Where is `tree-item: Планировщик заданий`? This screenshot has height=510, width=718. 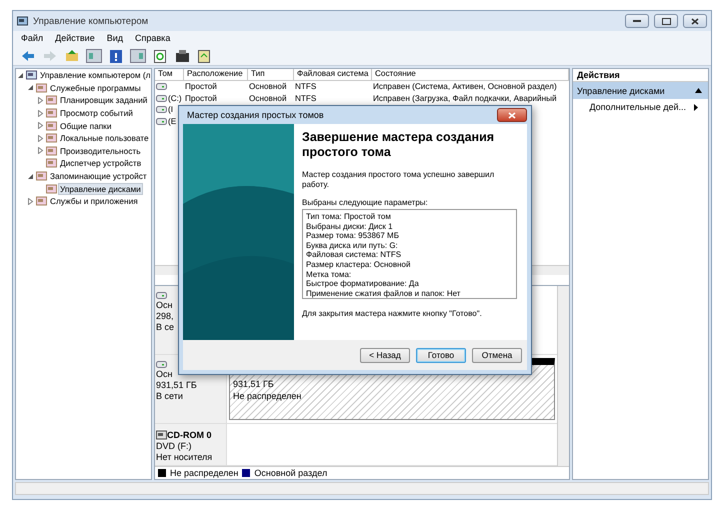
tree-item: Планировщик заданий is located at coordinates (104, 100).